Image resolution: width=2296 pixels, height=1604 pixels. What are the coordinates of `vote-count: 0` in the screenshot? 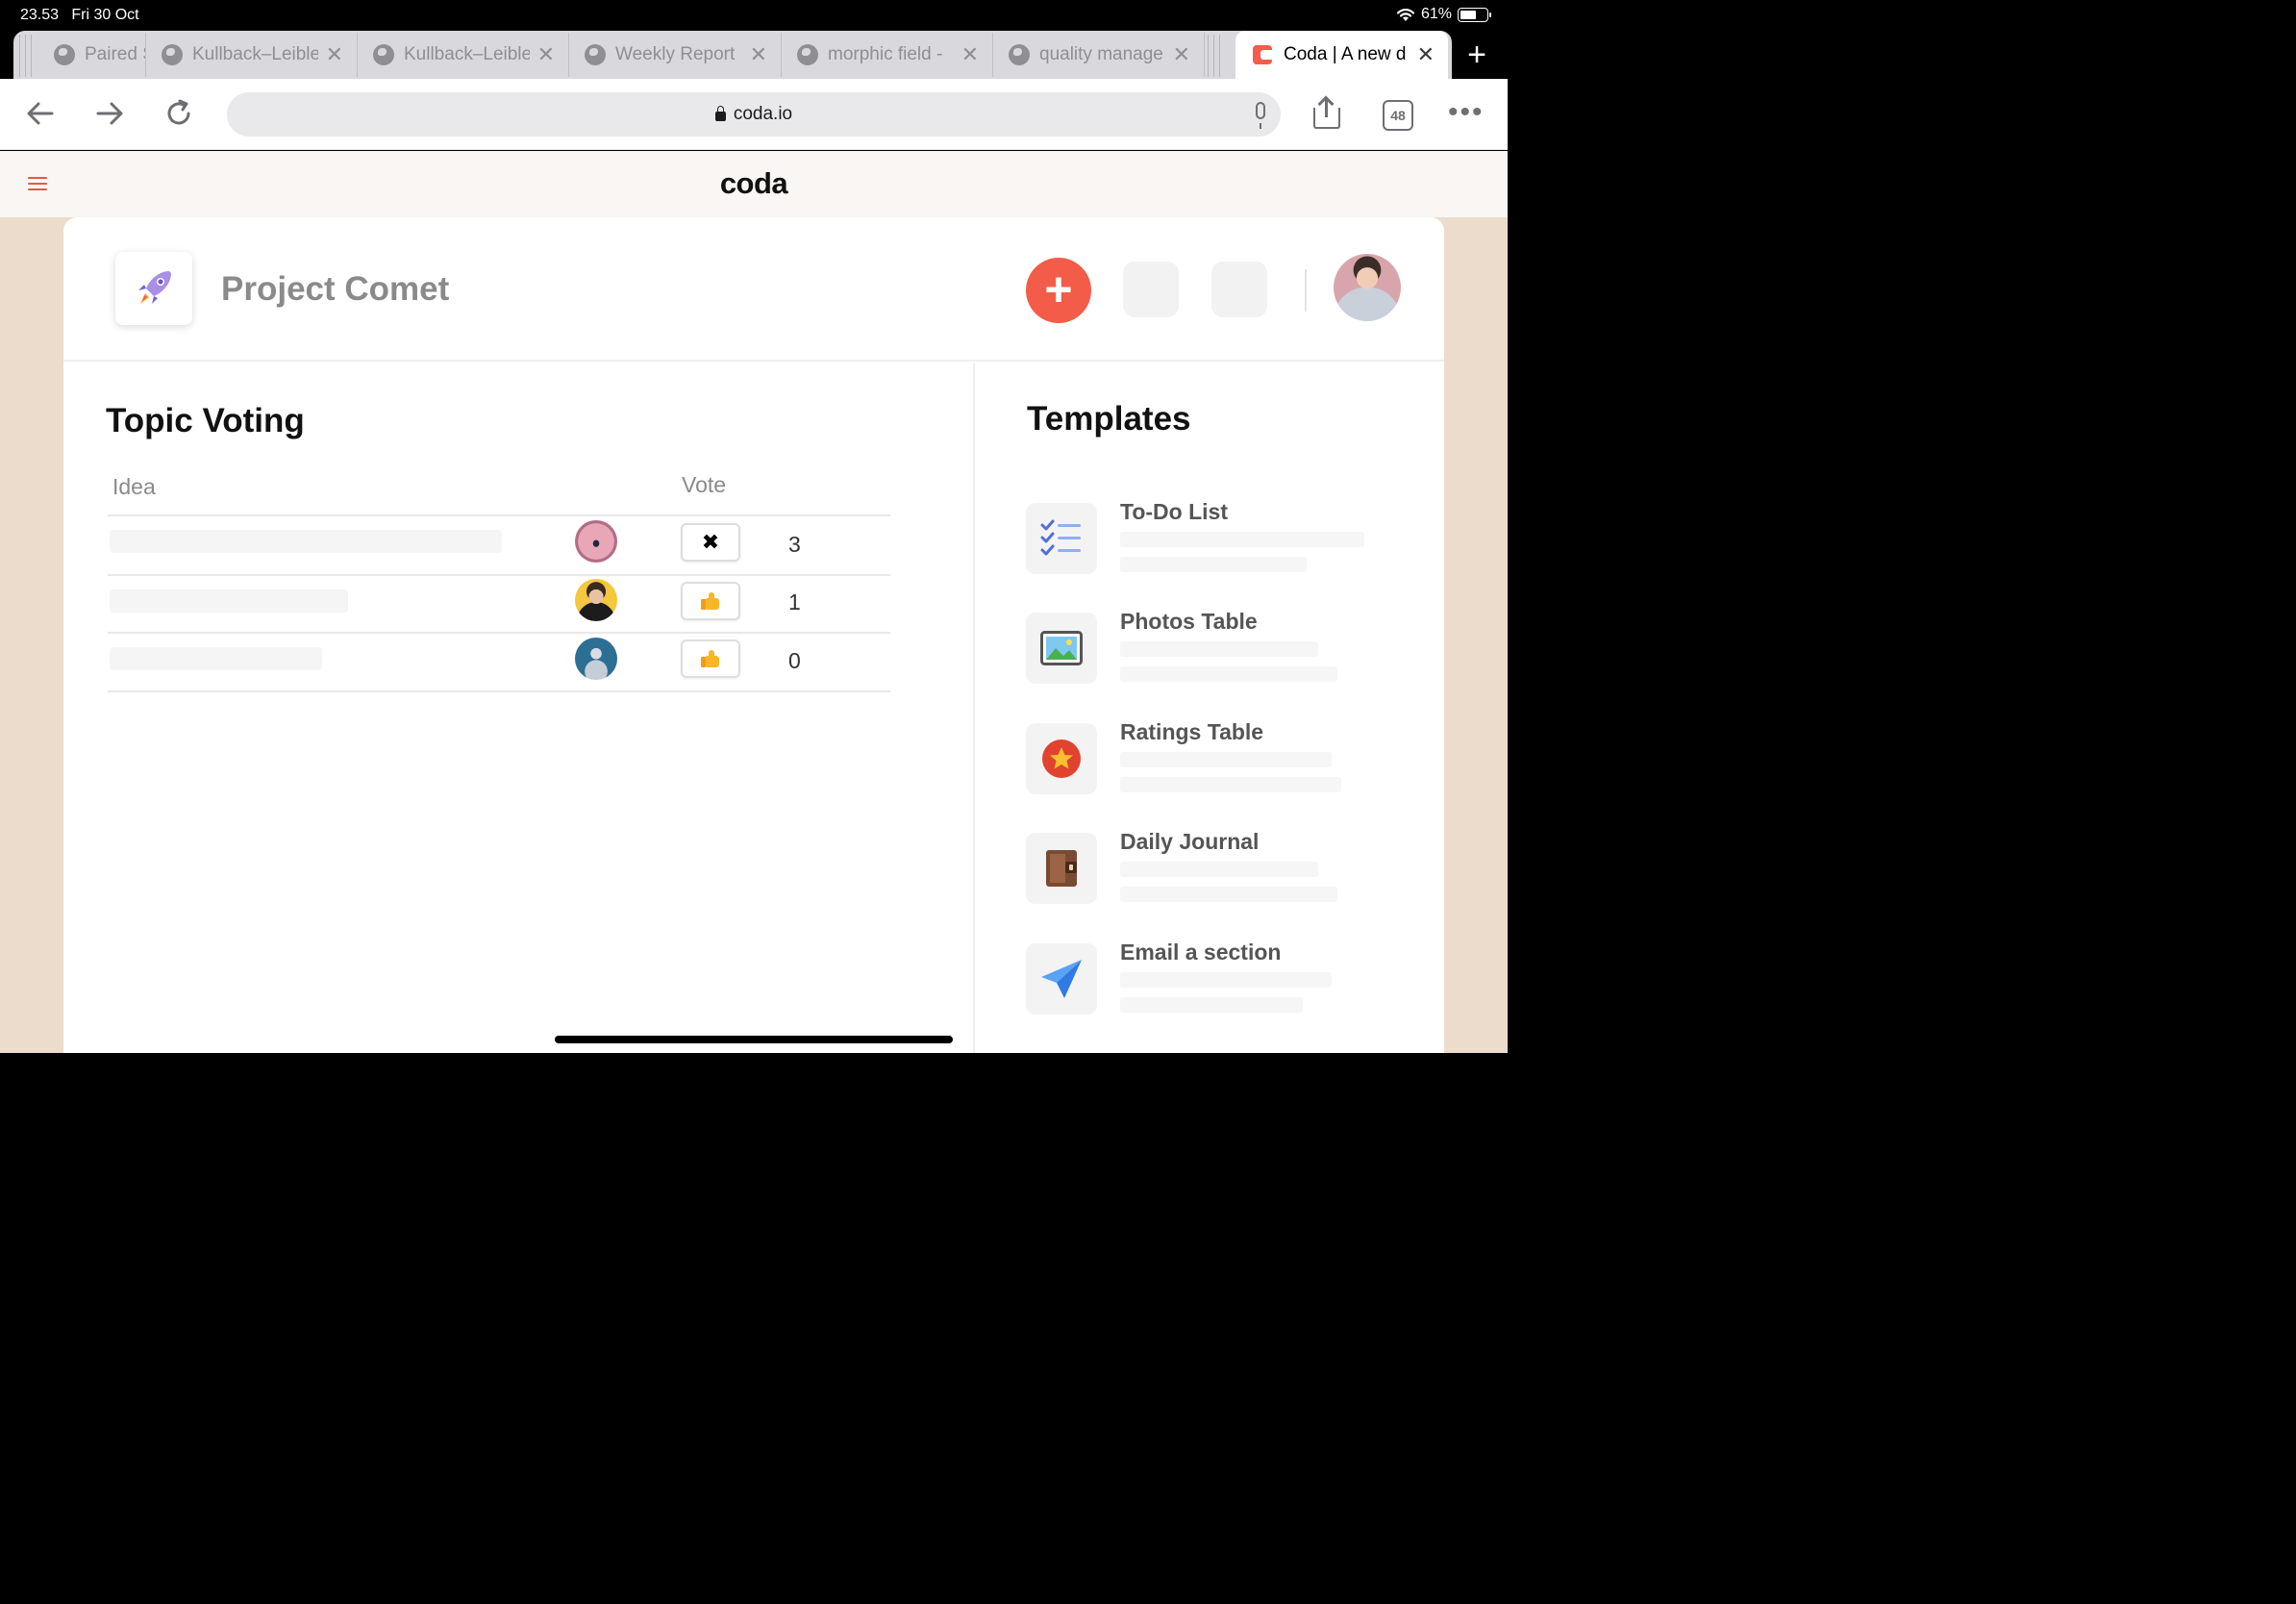 It's located at (794, 660).